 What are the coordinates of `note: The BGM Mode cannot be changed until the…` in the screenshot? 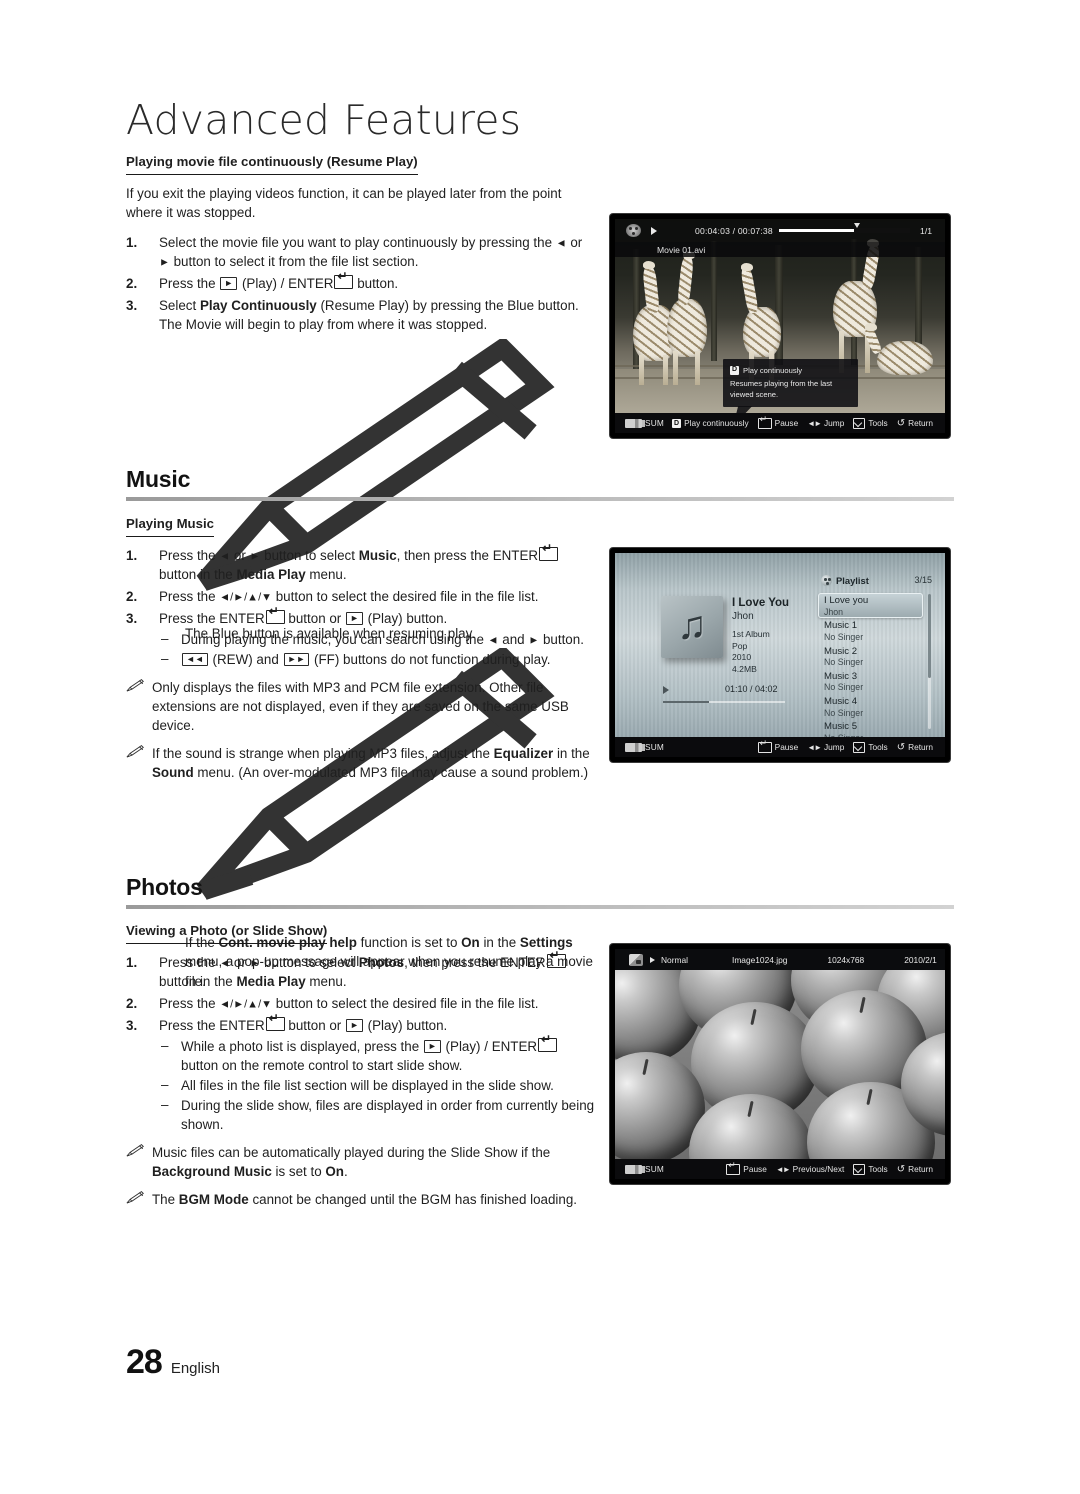 It's located at (361, 1199).